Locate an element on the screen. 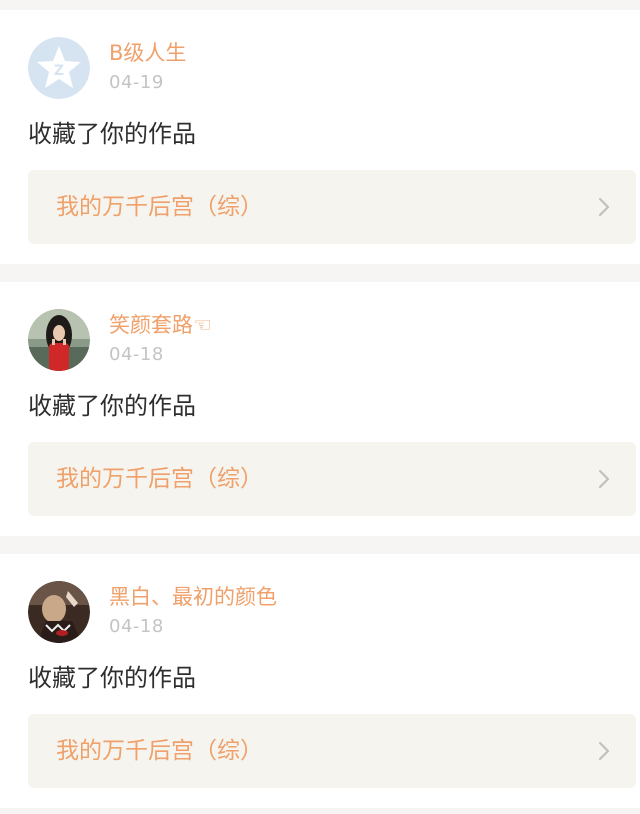  photo-avatar-dark-icon is located at coordinates (59, 612).